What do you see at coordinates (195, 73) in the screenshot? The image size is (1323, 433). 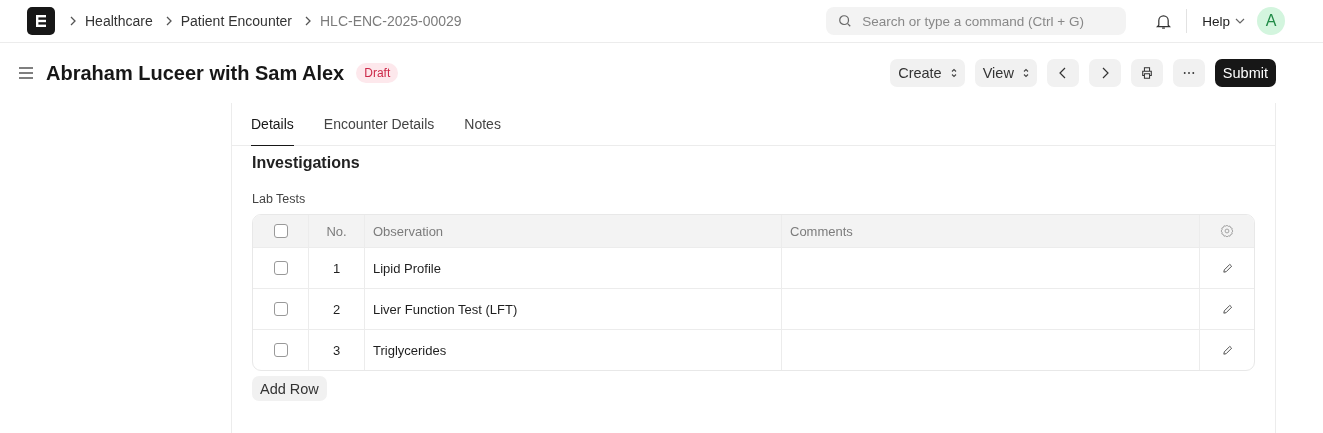 I see `page-title: Abraham Luceer with Sam Alex` at bounding box center [195, 73].